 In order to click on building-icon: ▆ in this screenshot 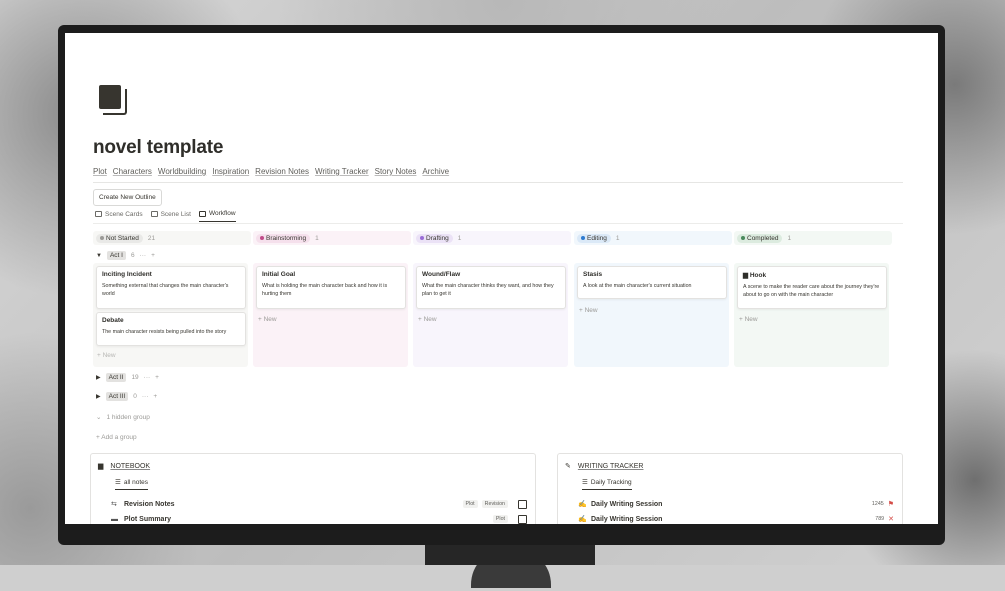, I will do `click(745, 275)`.